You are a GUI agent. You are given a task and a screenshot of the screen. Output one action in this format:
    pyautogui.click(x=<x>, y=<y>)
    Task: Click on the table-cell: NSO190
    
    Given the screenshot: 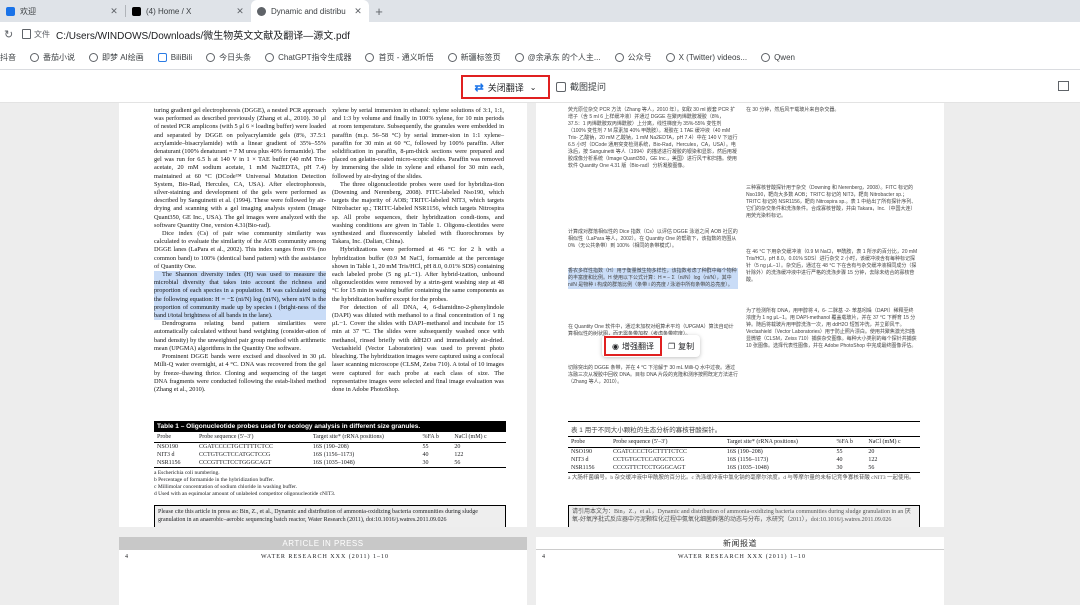 What is the action you would take?
    pyautogui.click(x=168, y=447)
    